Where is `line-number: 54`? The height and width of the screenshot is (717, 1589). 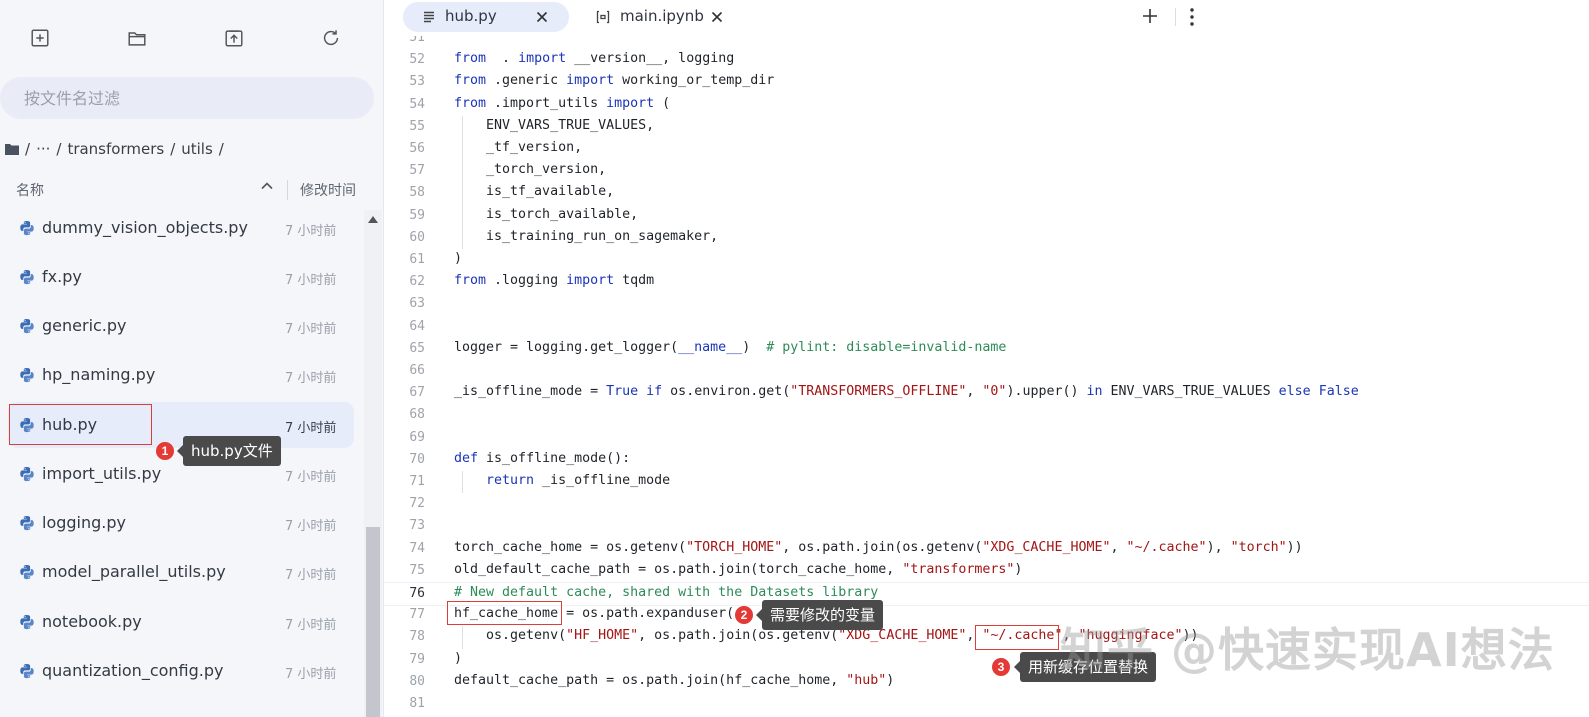 line-number: 54 is located at coordinates (417, 104).